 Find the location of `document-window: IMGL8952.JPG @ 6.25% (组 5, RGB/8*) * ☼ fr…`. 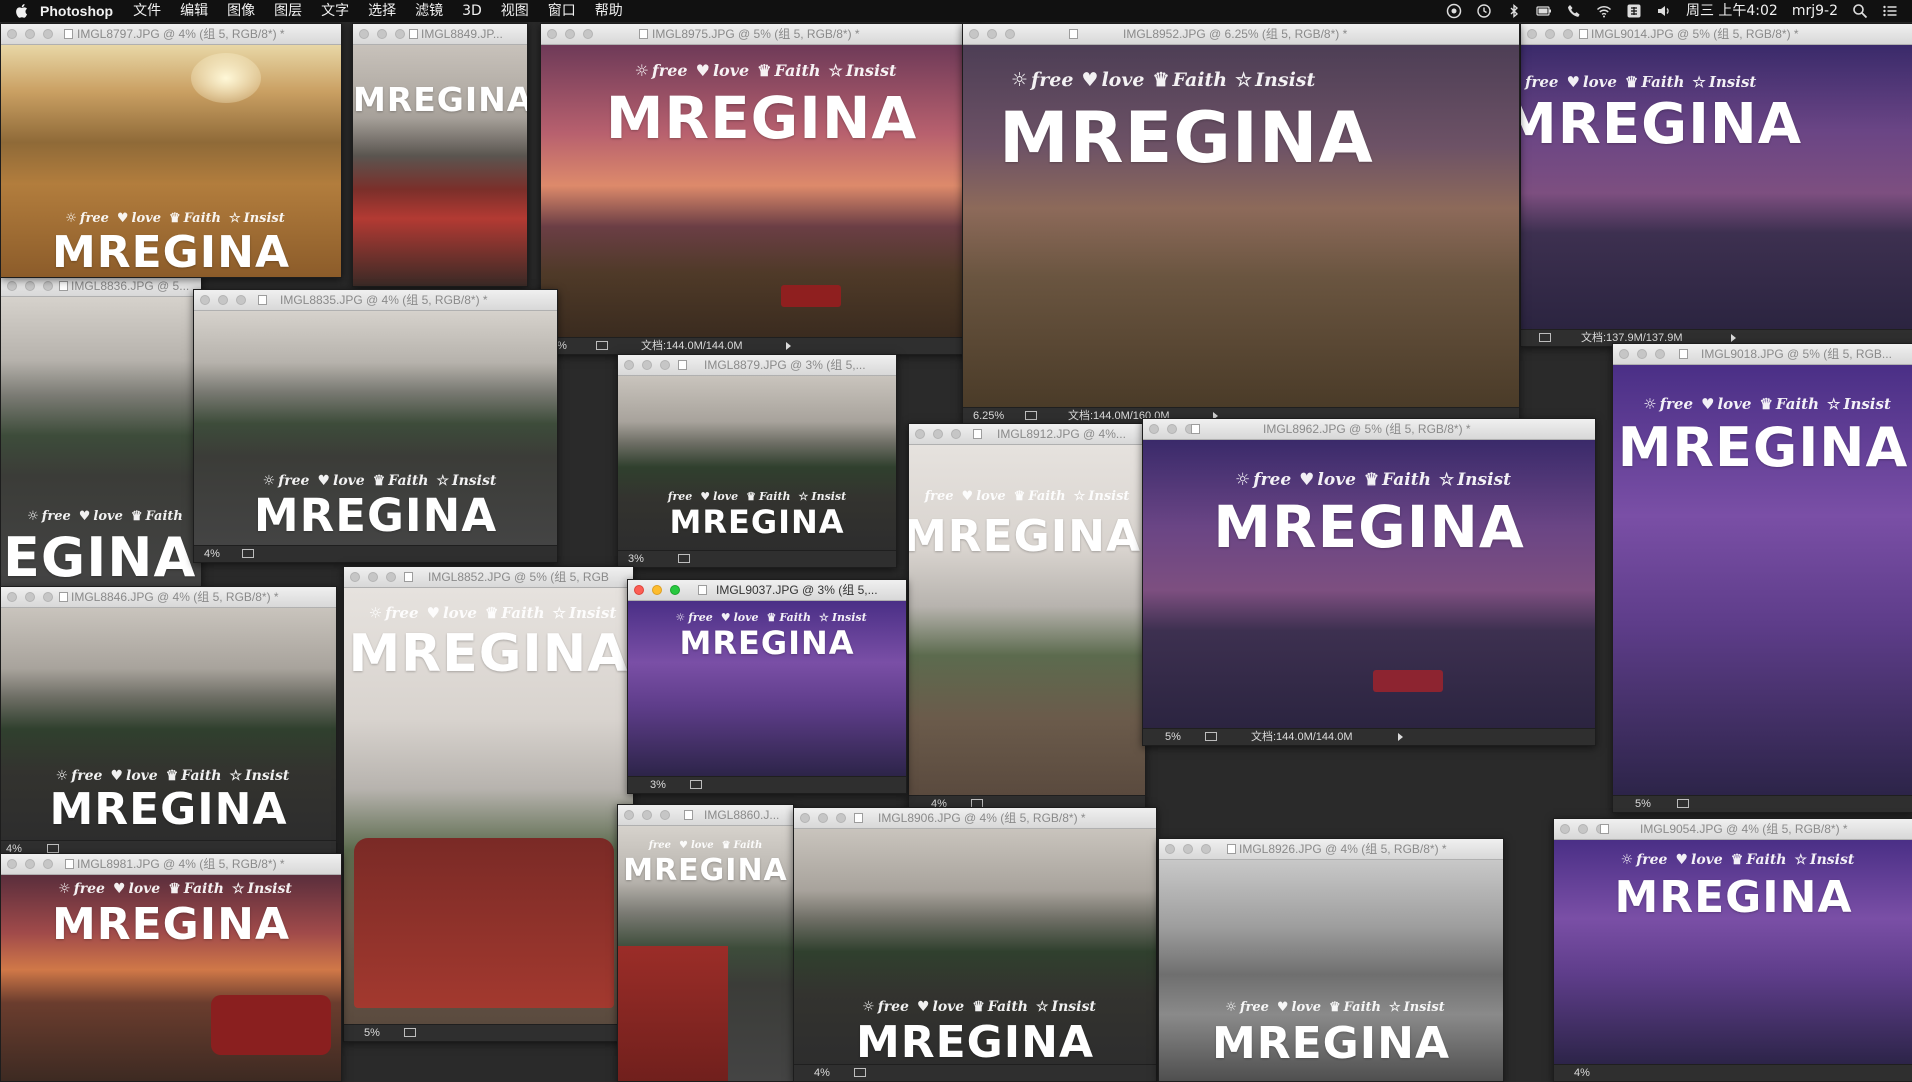

document-window: IMGL8952.JPG @ 6.25% (组 5, RGB/8*) * ☼ fr… is located at coordinates (1241, 224).